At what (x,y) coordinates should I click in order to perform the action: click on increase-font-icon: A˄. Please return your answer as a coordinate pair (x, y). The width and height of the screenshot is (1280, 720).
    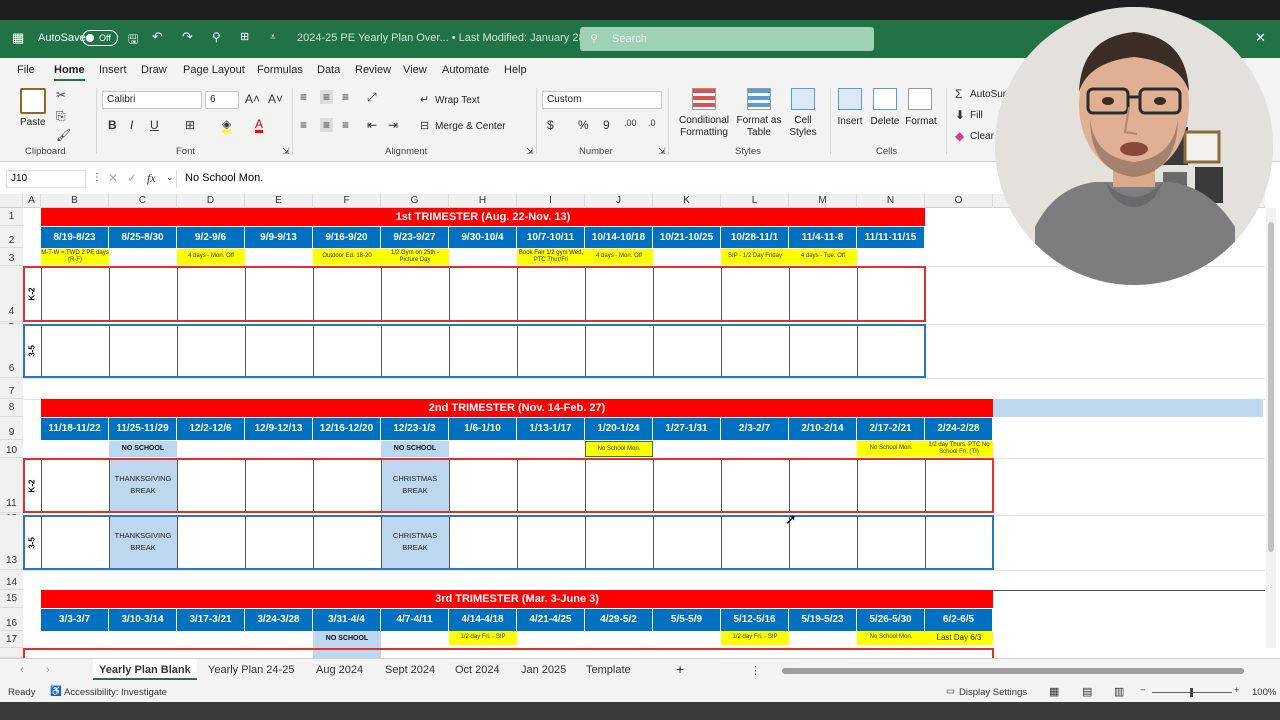
    Looking at the image, I should click on (252, 99).